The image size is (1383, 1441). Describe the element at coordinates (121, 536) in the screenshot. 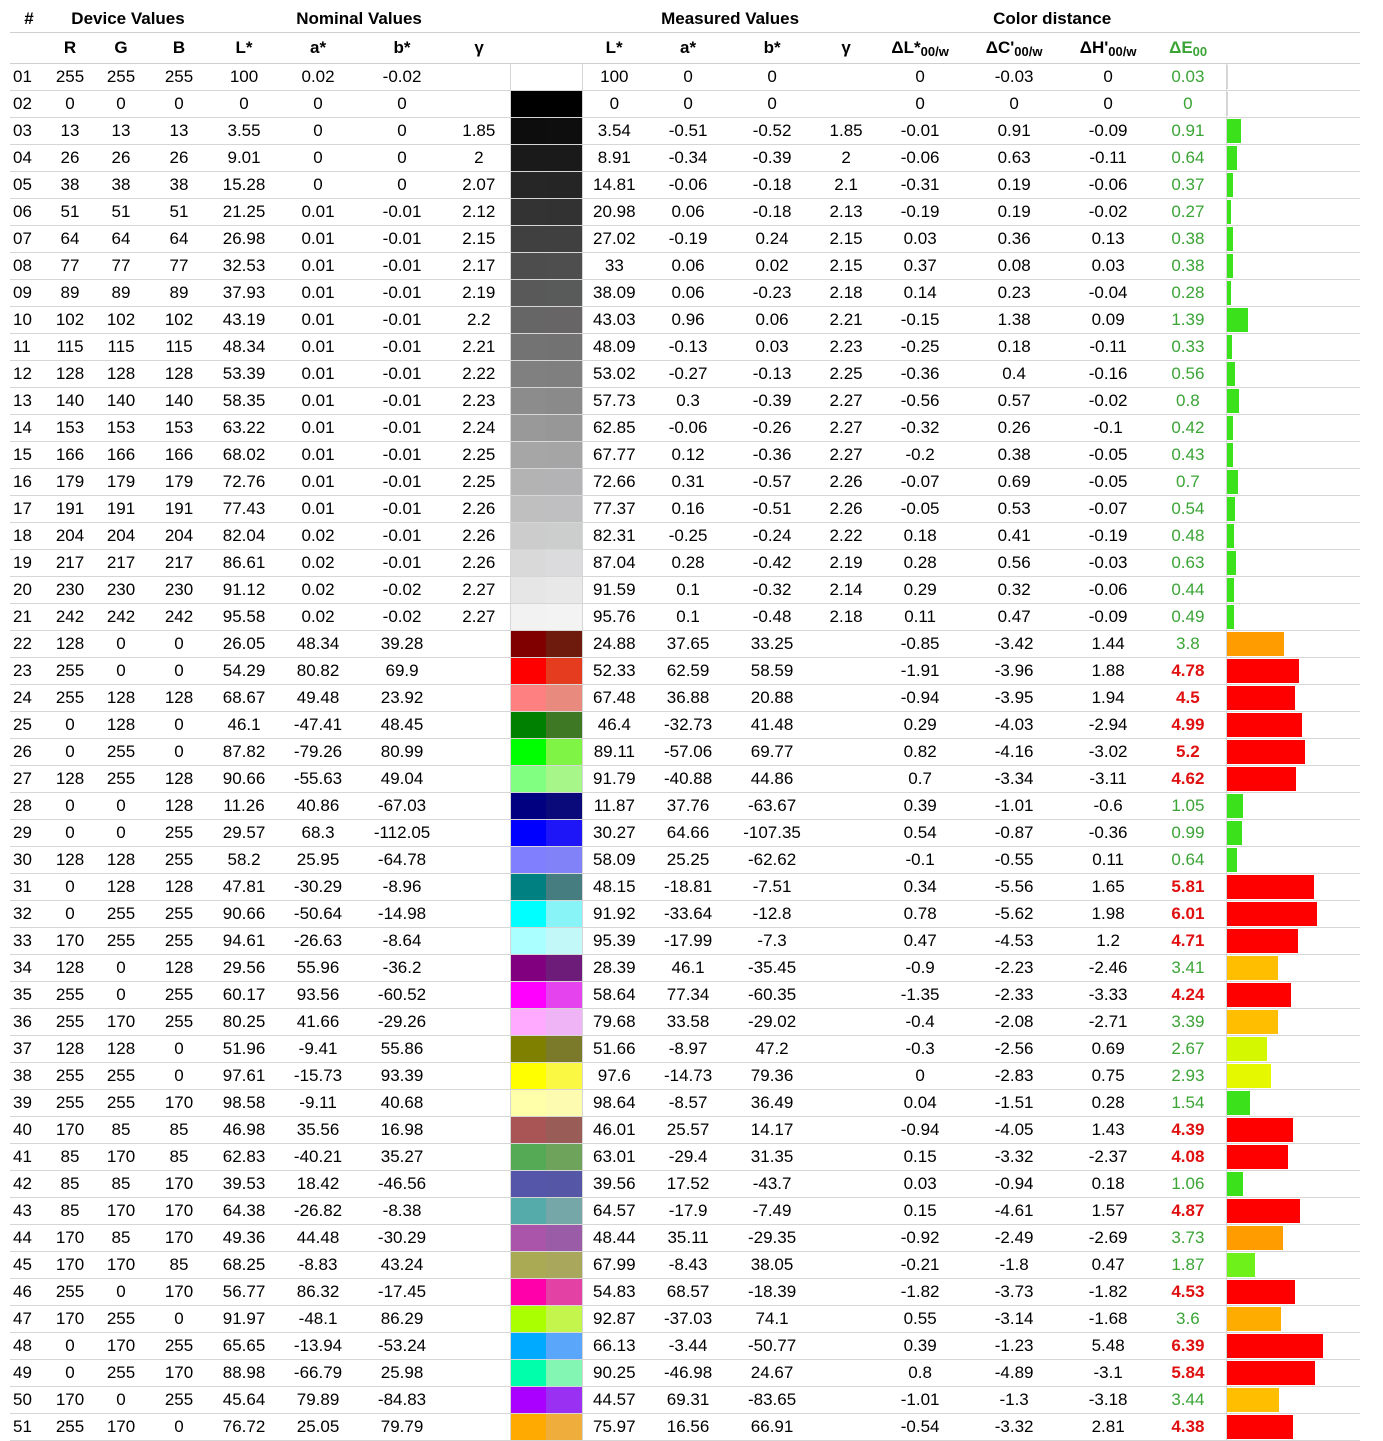

I see `device-g: 204` at that location.